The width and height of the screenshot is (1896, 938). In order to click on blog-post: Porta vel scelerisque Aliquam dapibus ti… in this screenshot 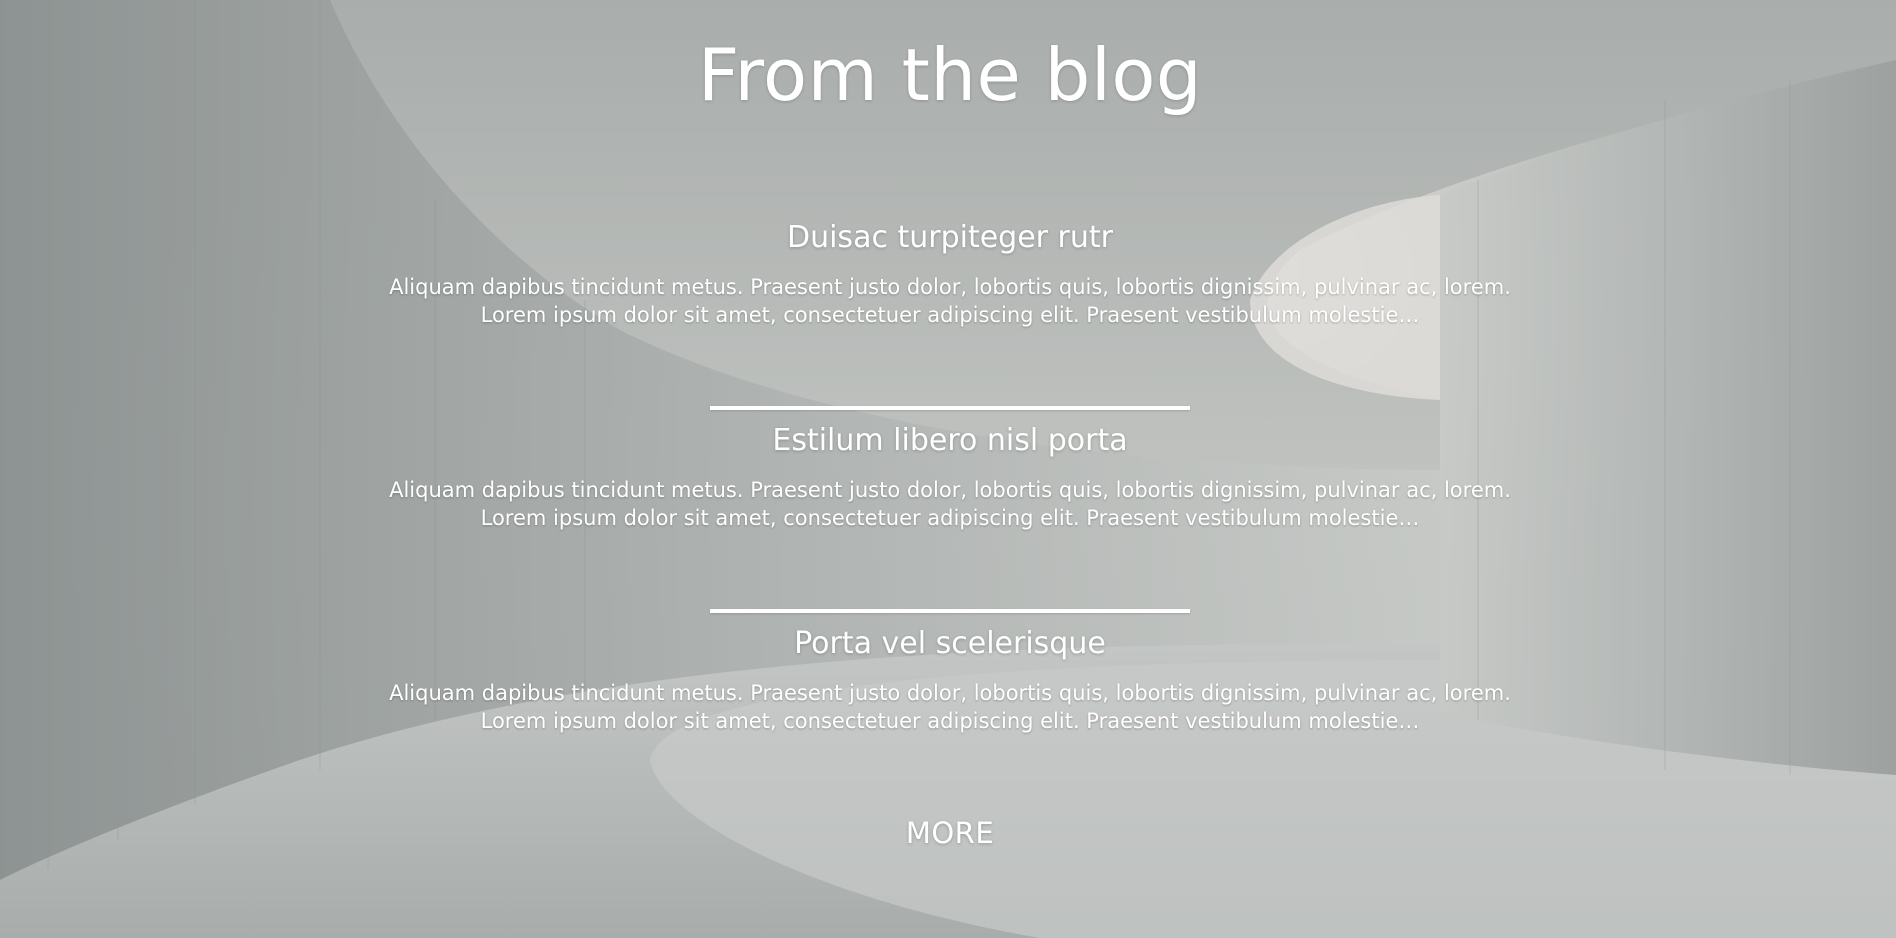, I will do `click(948, 680)`.